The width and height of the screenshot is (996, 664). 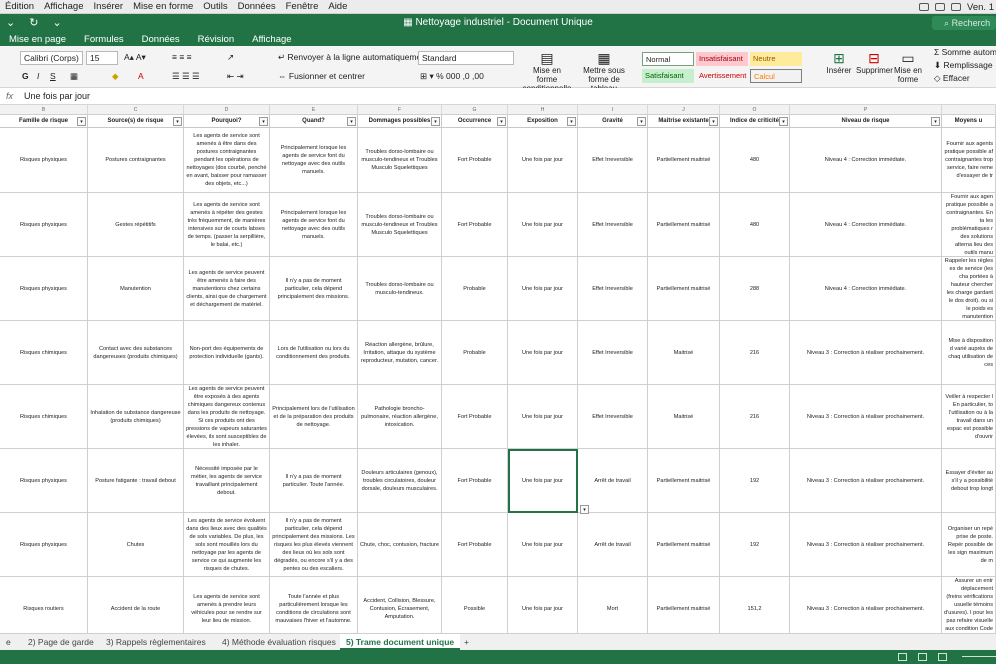 I want to click on column-letter: O, so click(x=755, y=110).